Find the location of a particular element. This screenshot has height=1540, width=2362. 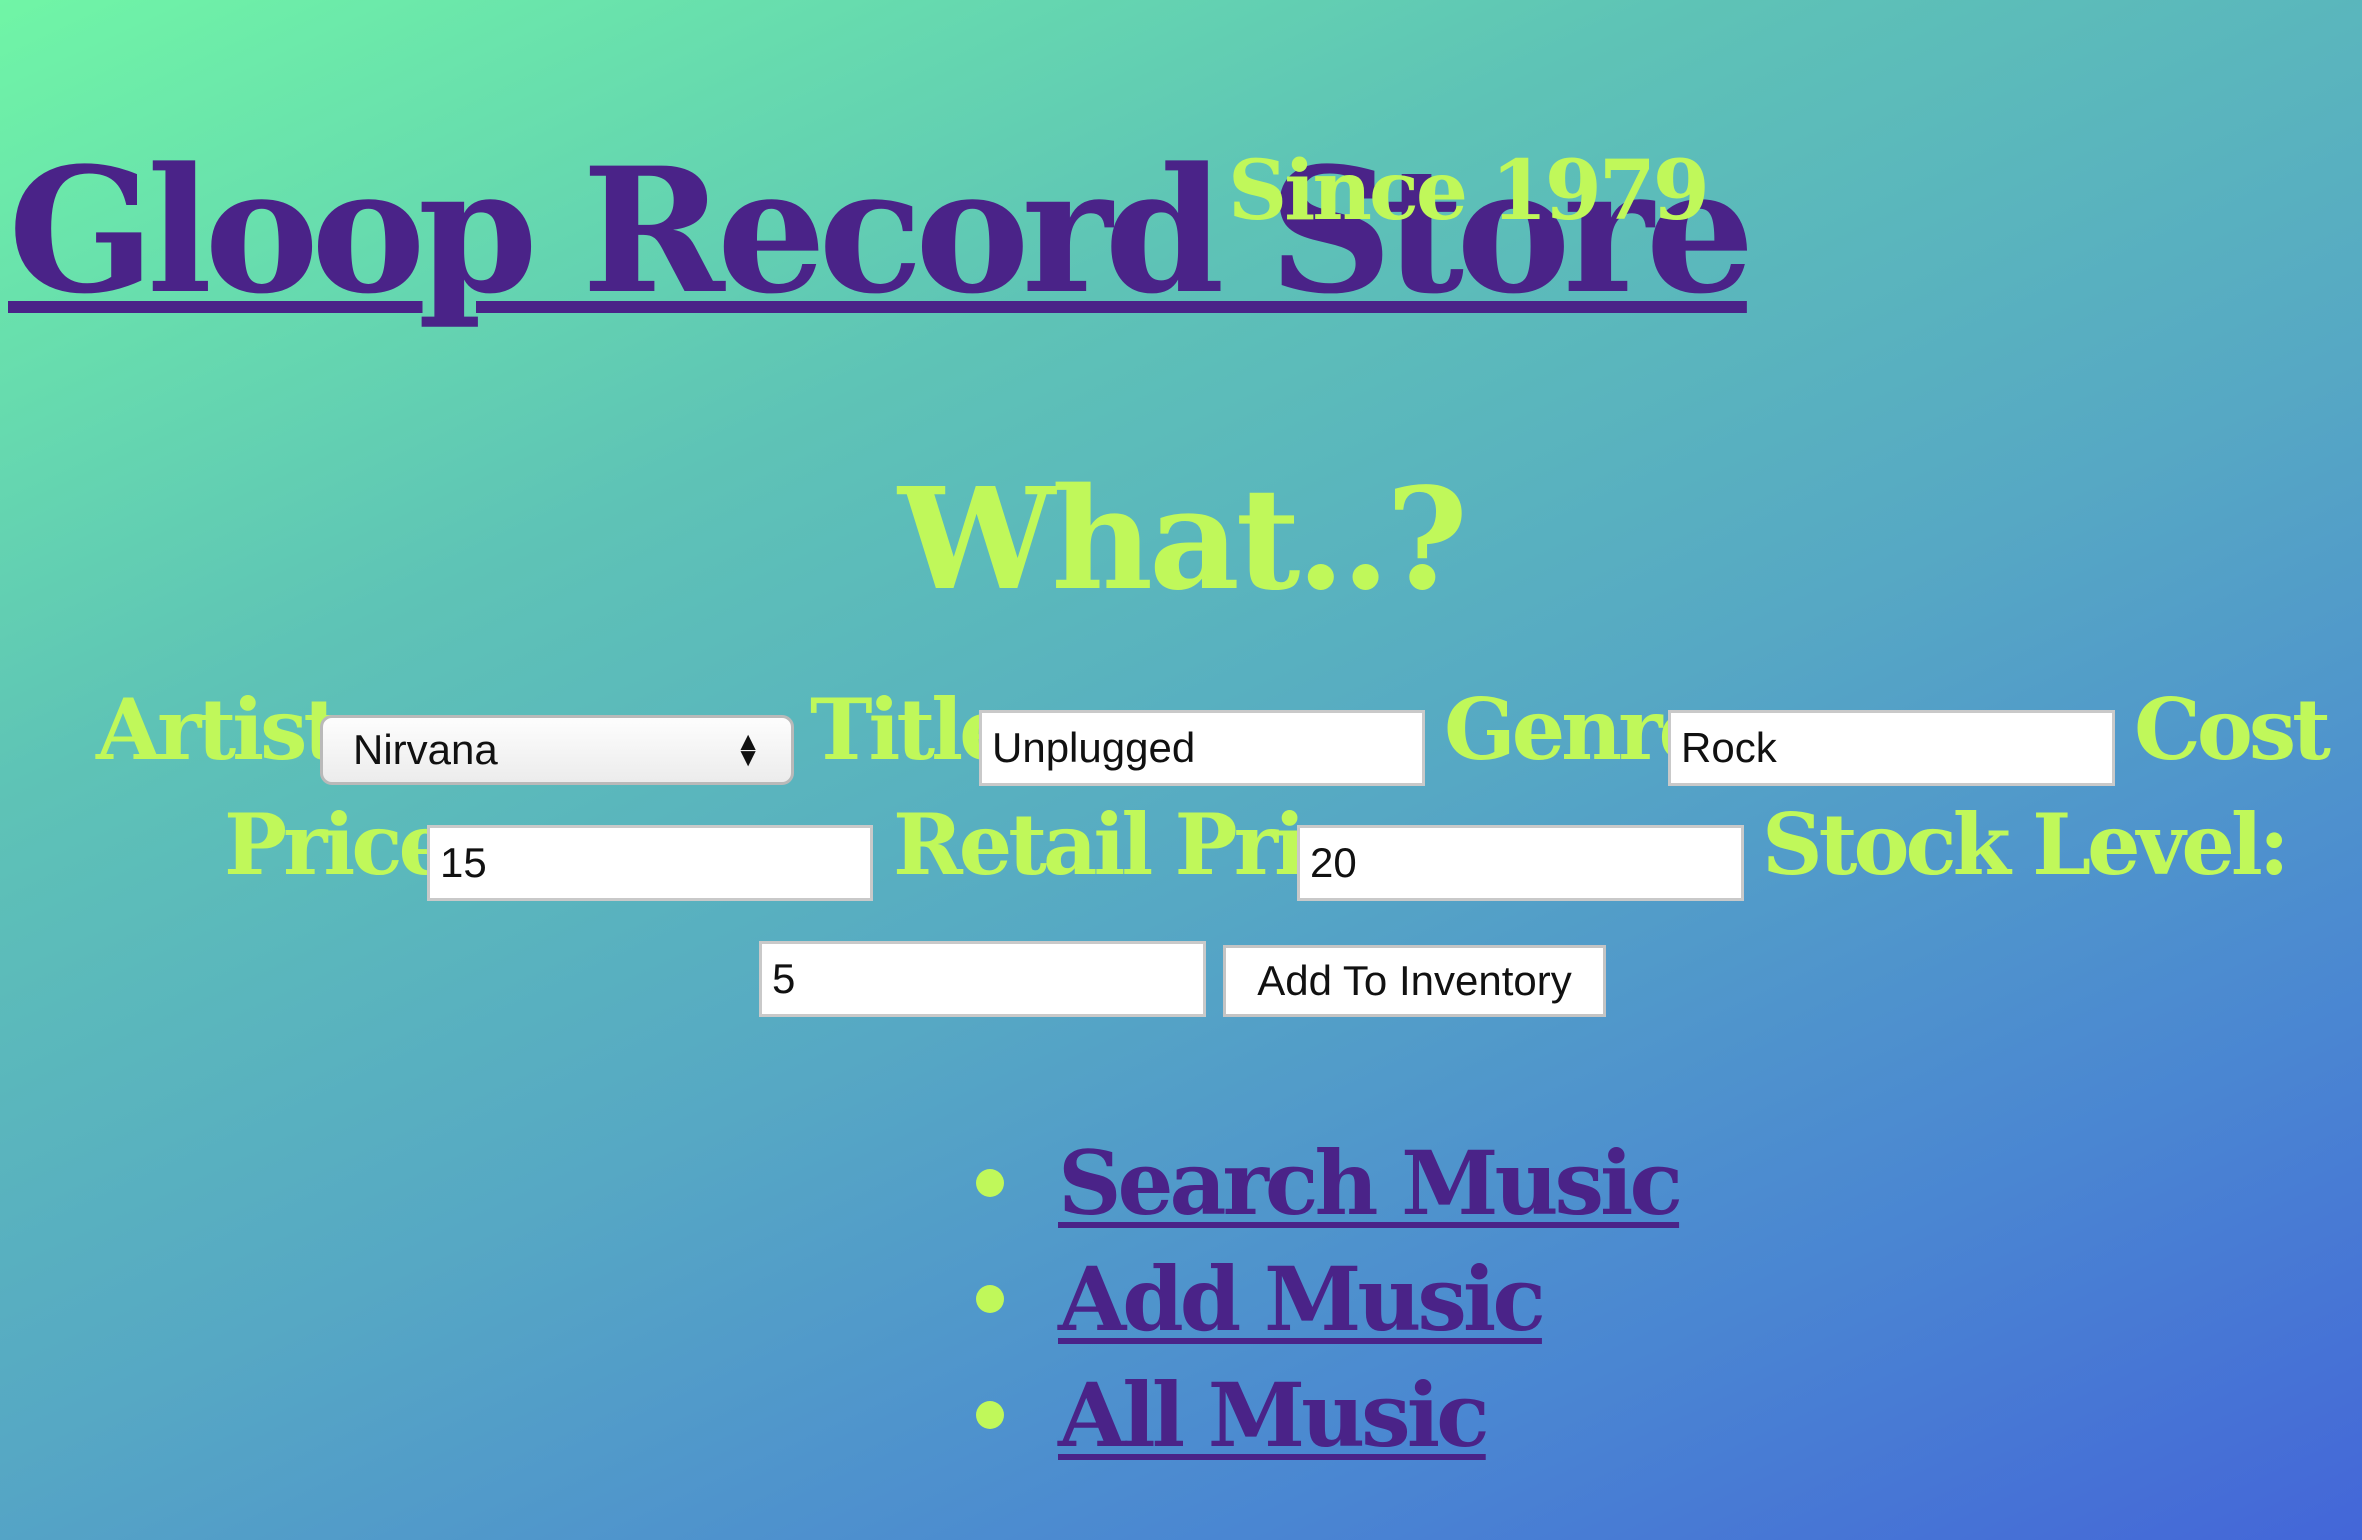

add-to-inventory-label: Add To Inventory is located at coordinates (1414, 980).